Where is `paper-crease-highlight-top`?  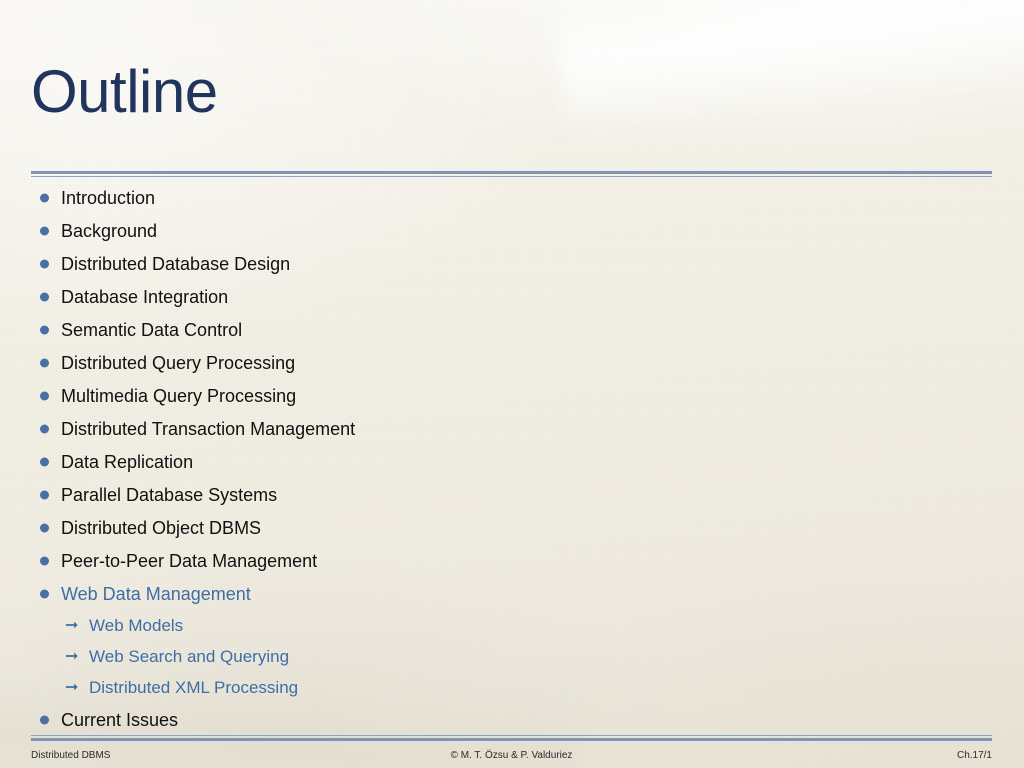 paper-crease-highlight-top is located at coordinates (788, 71).